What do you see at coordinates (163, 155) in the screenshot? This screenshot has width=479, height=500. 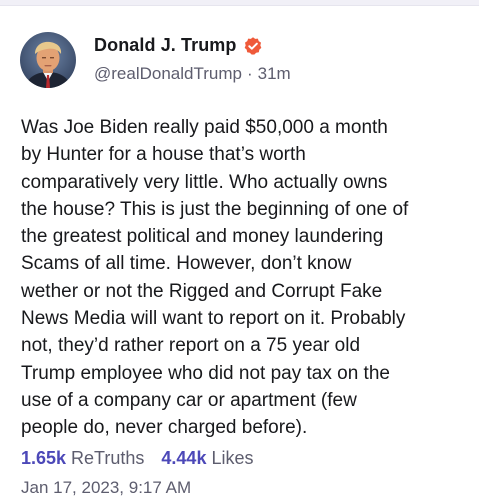 I see `post-line: by Hunter for a house that’s worth` at bounding box center [163, 155].